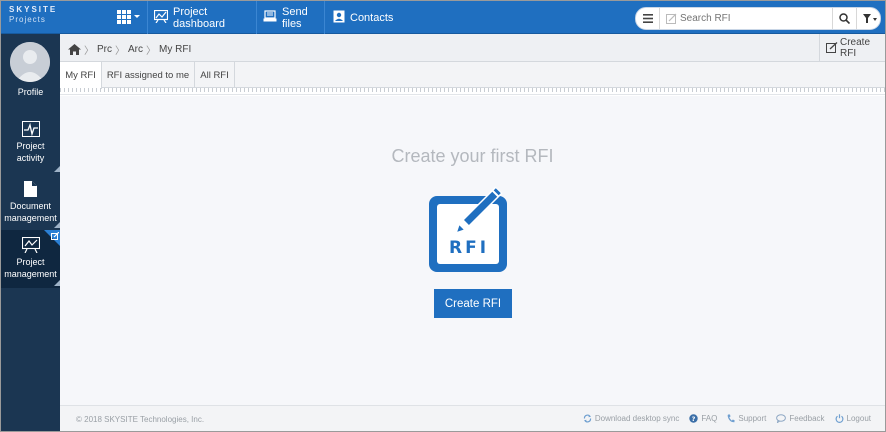 This screenshot has width=886, height=432. I want to click on filter-icon, so click(869, 18).